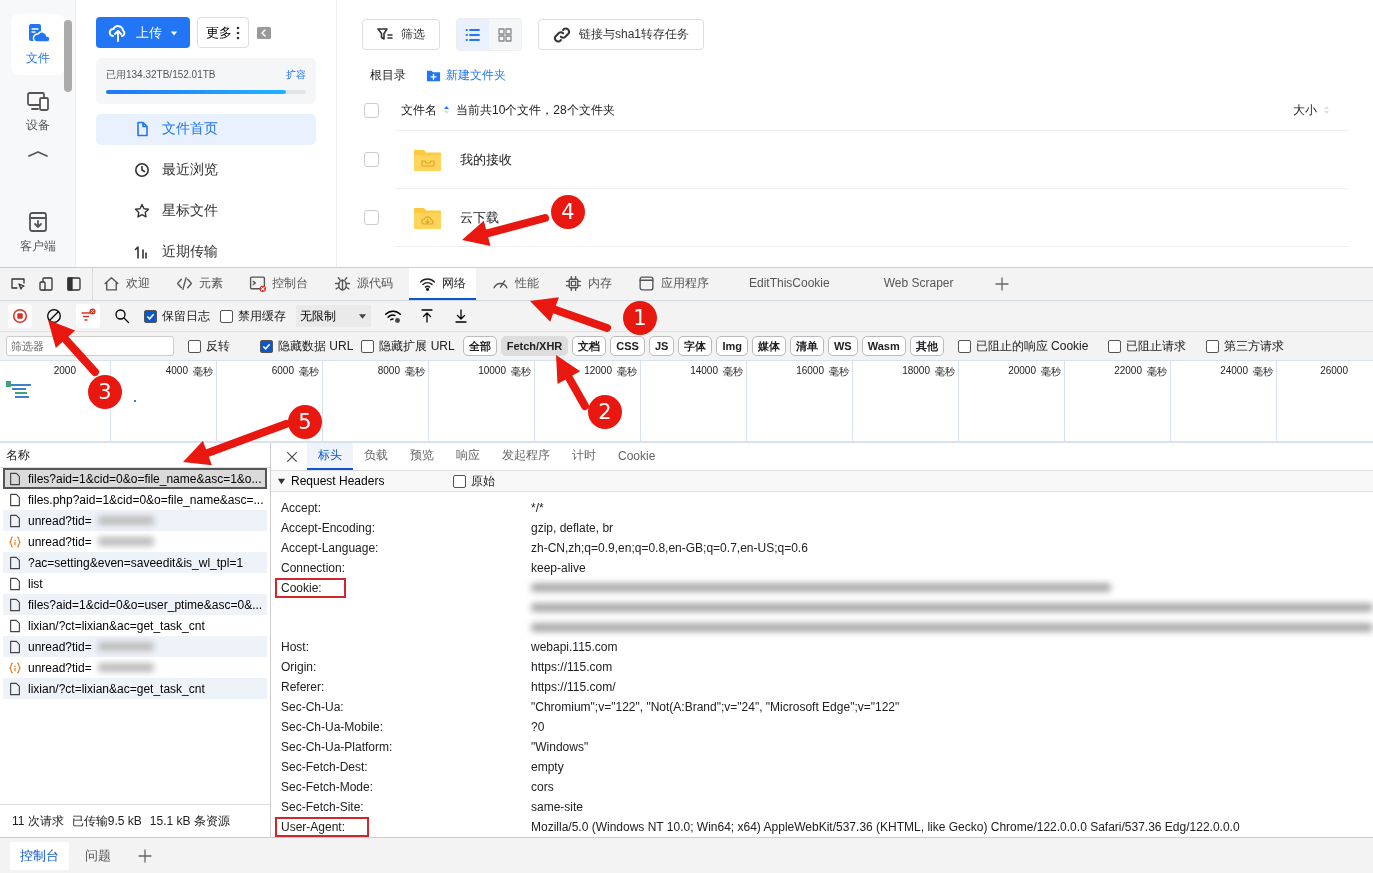 The image size is (1373, 873). What do you see at coordinates (526, 457) in the screenshot?
I see `detail-tab: 发起程序` at bounding box center [526, 457].